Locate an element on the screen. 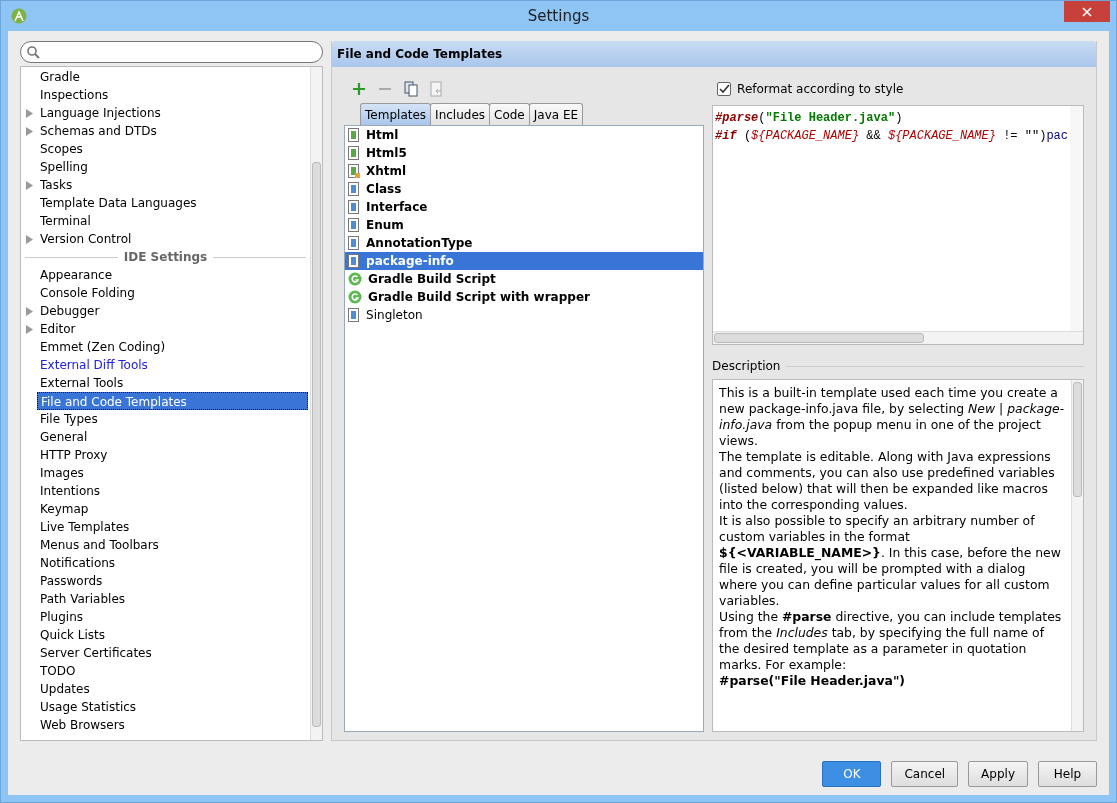  code-line: #parse("File Header.java") is located at coordinates (809, 118).